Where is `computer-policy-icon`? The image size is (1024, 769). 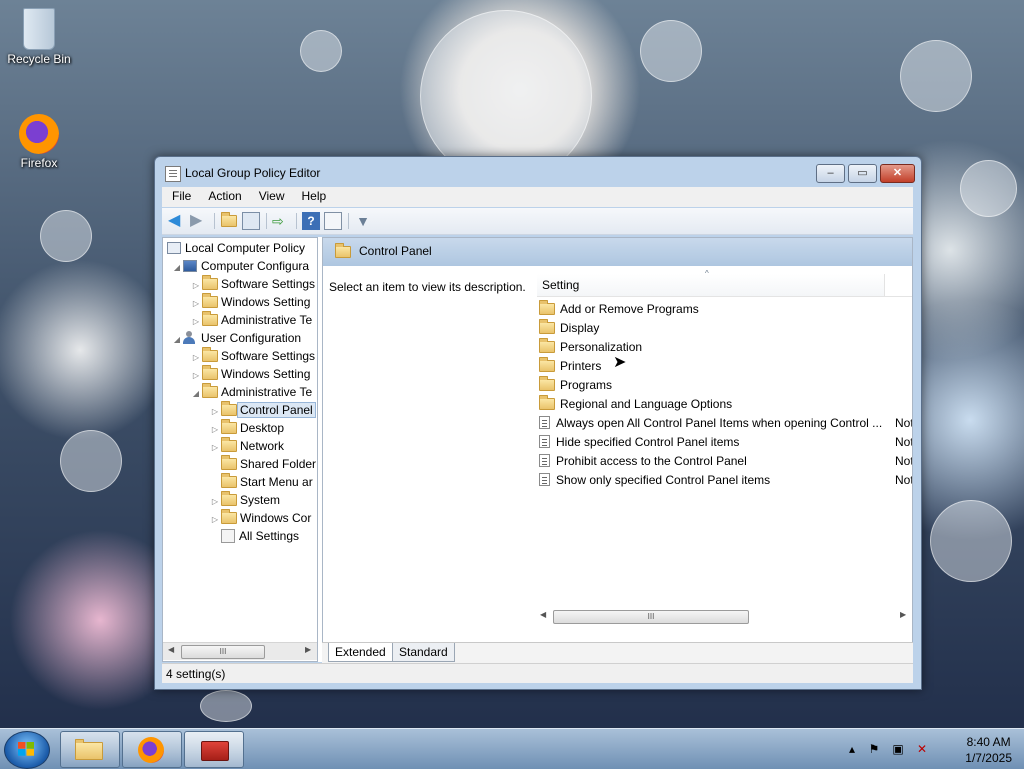
computer-policy-icon is located at coordinates (174, 248).